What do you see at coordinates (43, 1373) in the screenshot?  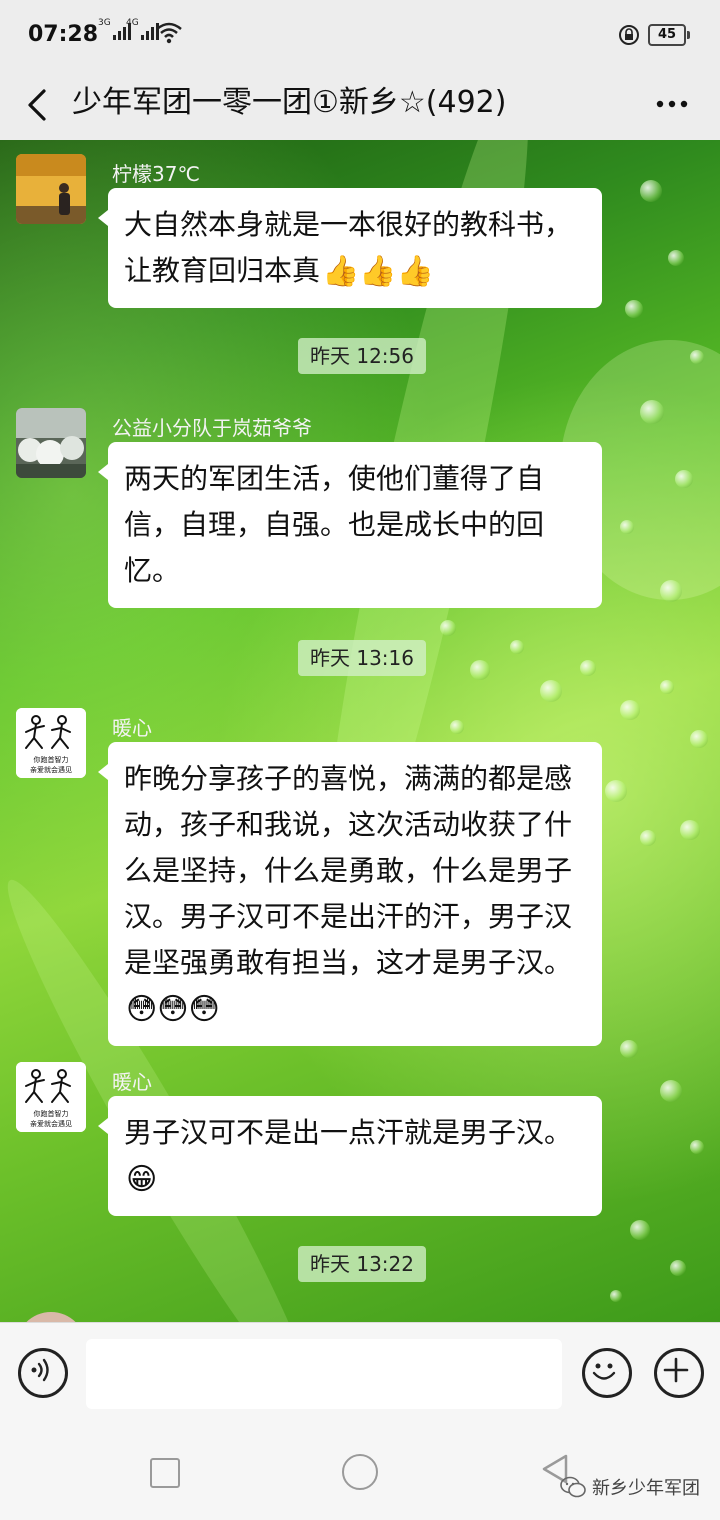 I see `voice-icon` at bounding box center [43, 1373].